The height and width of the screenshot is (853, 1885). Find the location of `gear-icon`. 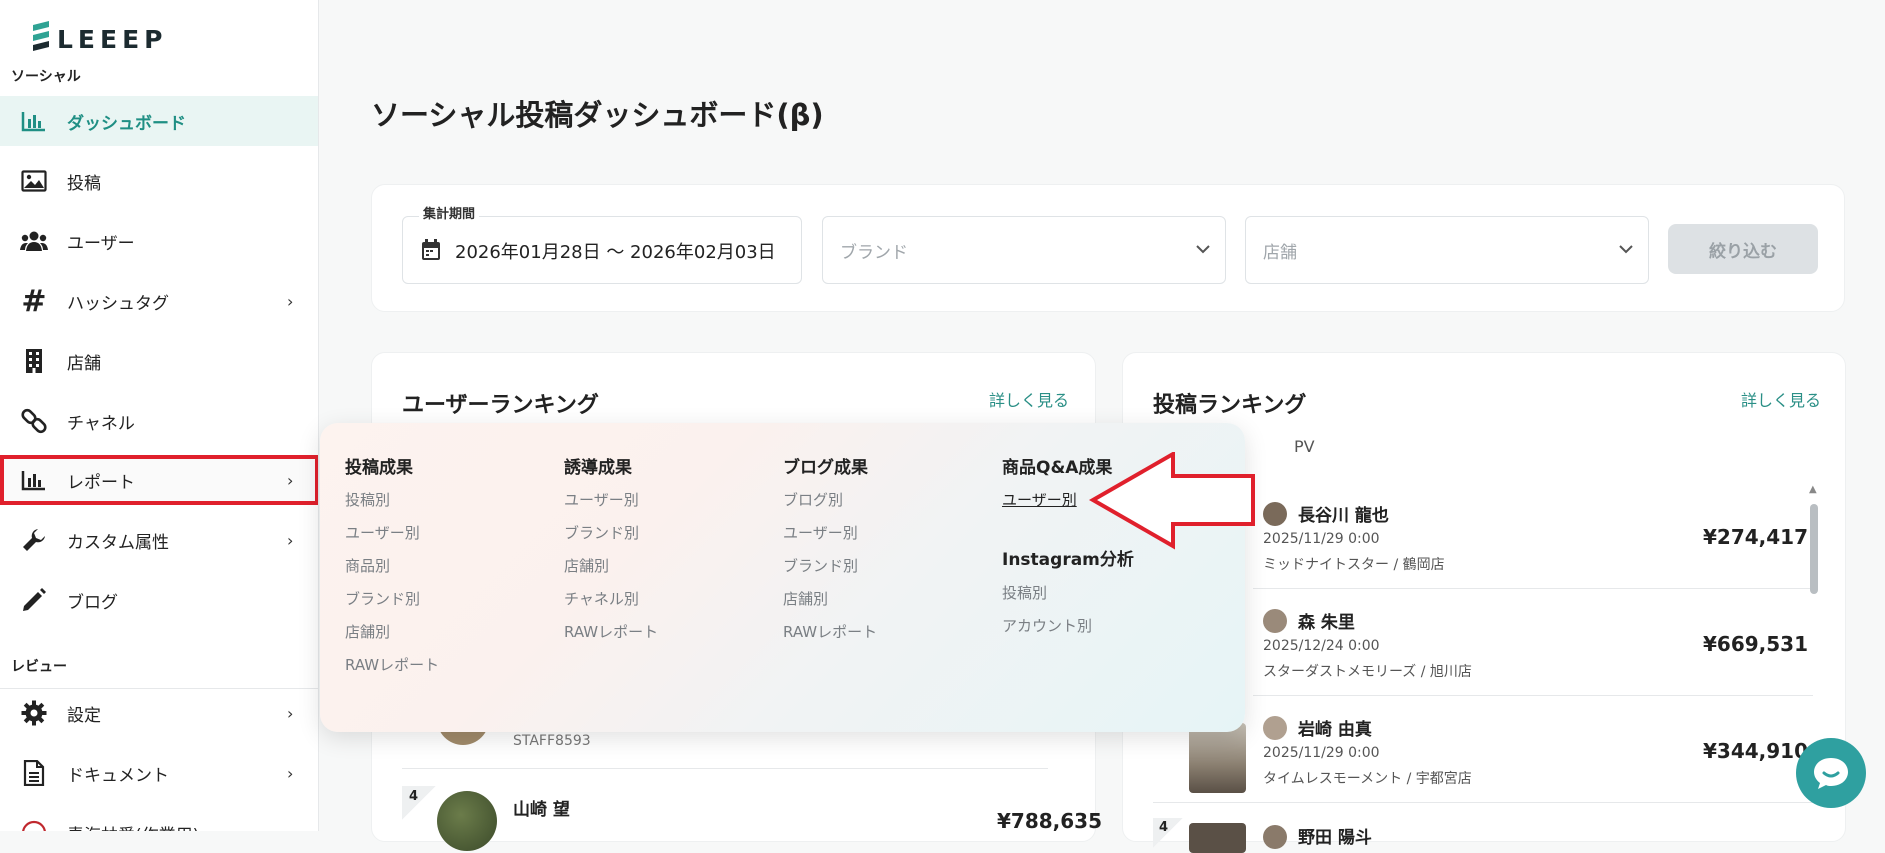

gear-icon is located at coordinates (34, 713).